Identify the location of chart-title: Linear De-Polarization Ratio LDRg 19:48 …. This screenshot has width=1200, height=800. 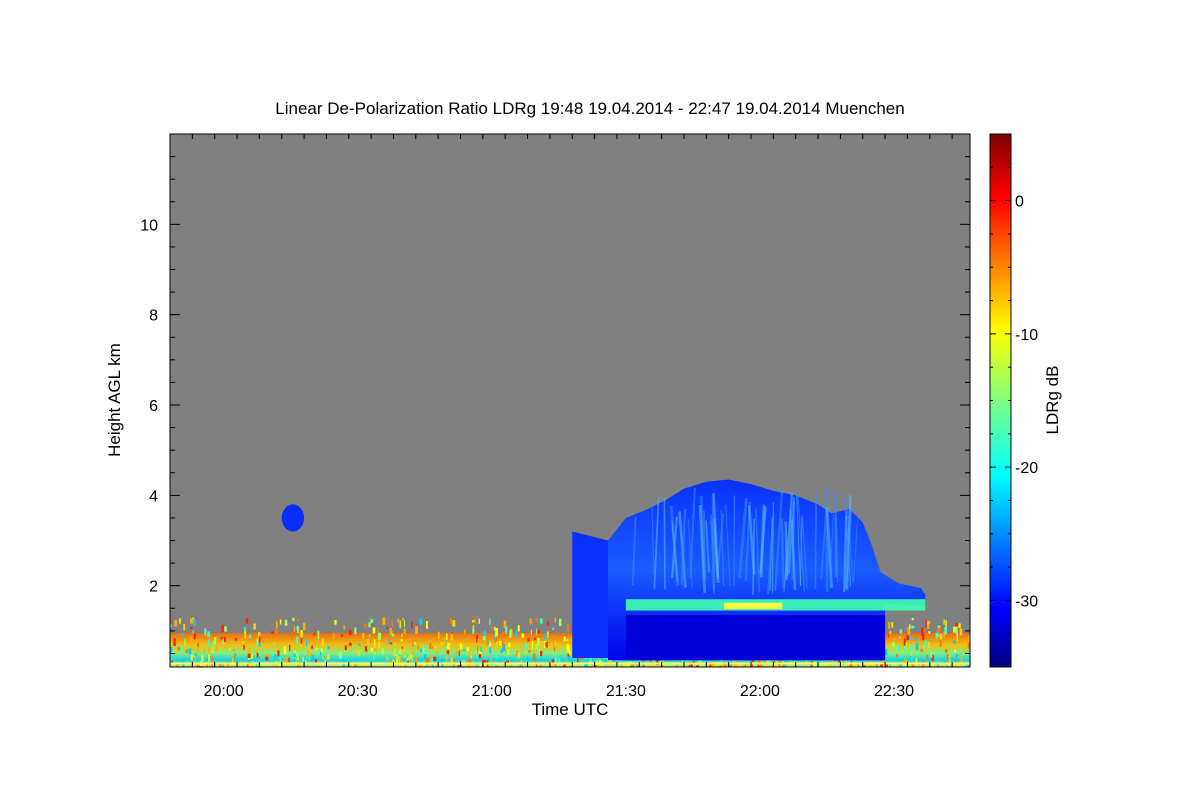
(589, 108).